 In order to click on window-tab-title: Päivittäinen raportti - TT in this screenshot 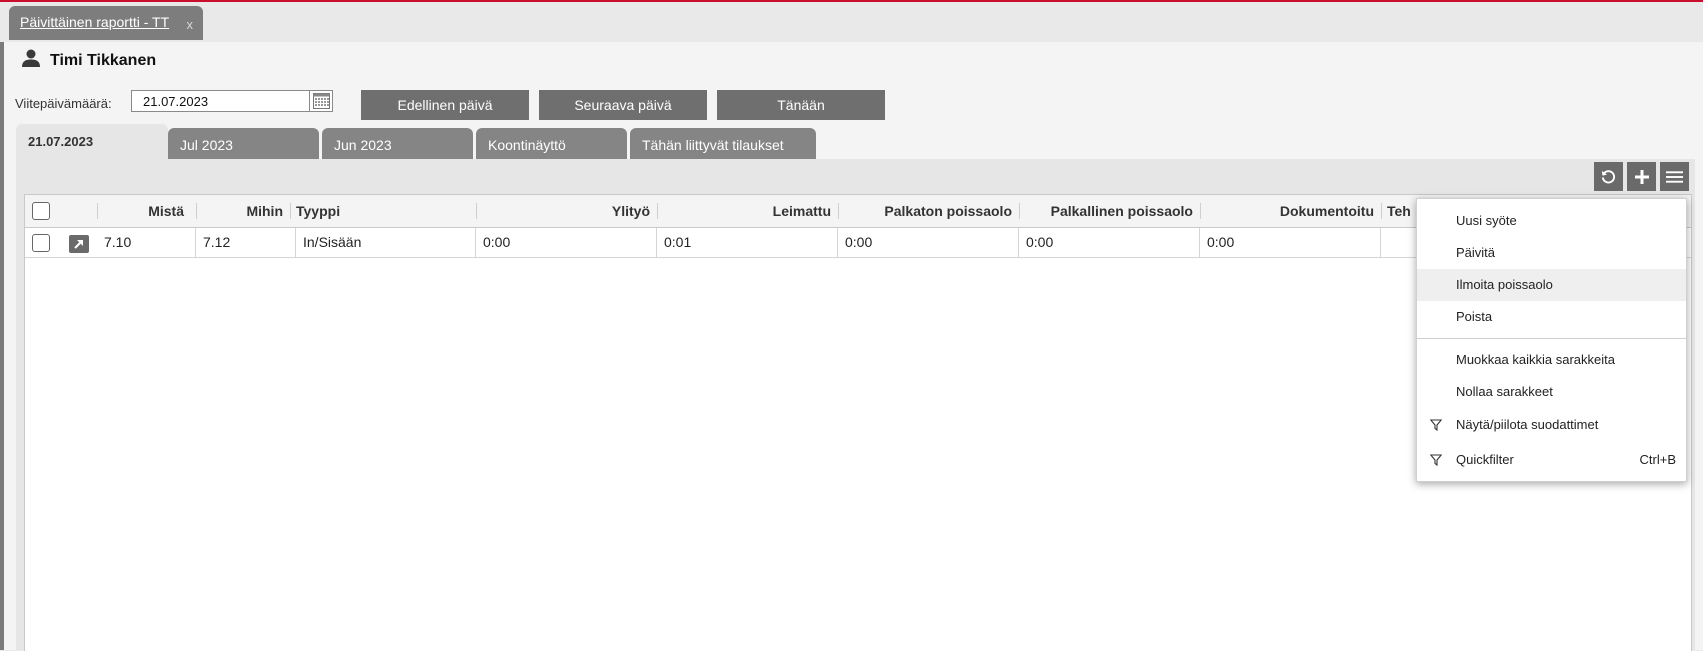, I will do `click(94, 22)`.